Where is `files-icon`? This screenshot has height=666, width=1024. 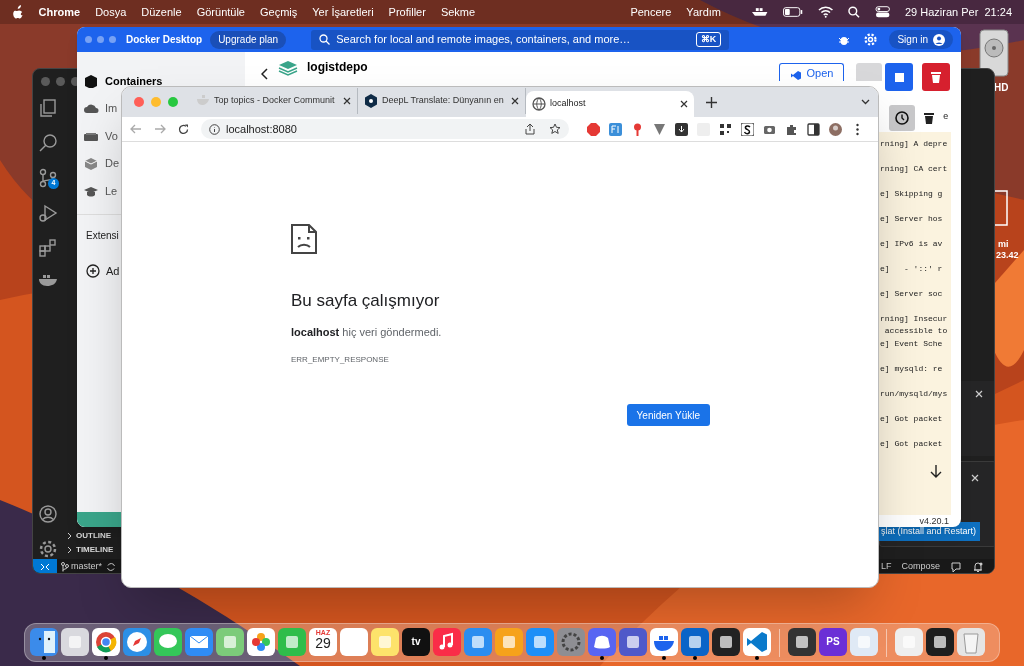
files-icon is located at coordinates (48, 108).